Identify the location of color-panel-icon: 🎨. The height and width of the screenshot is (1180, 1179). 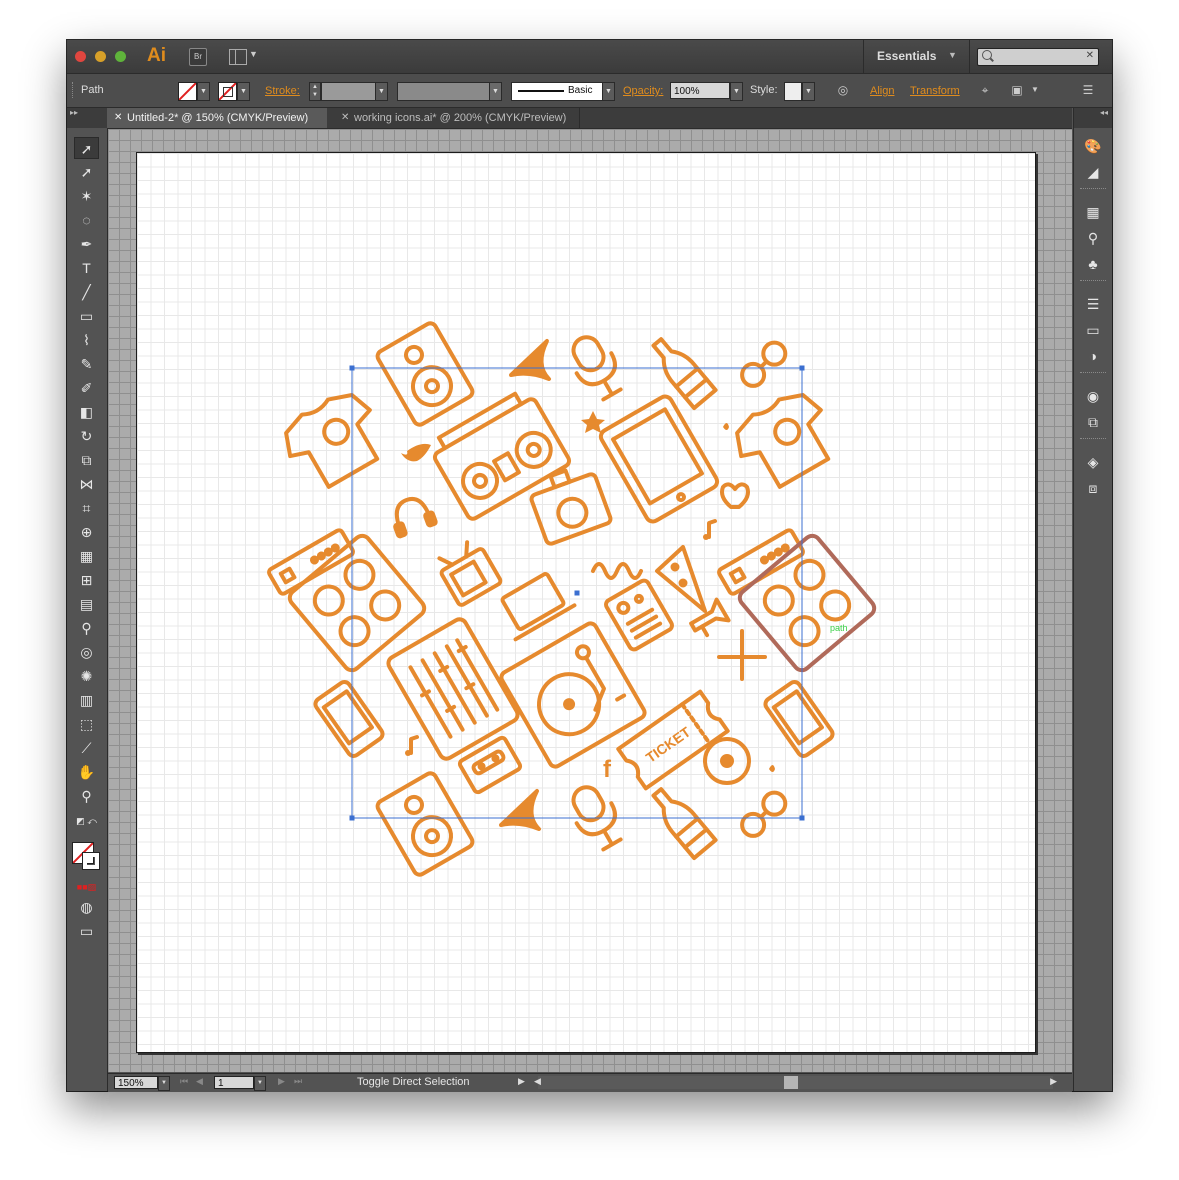
(1093, 146).